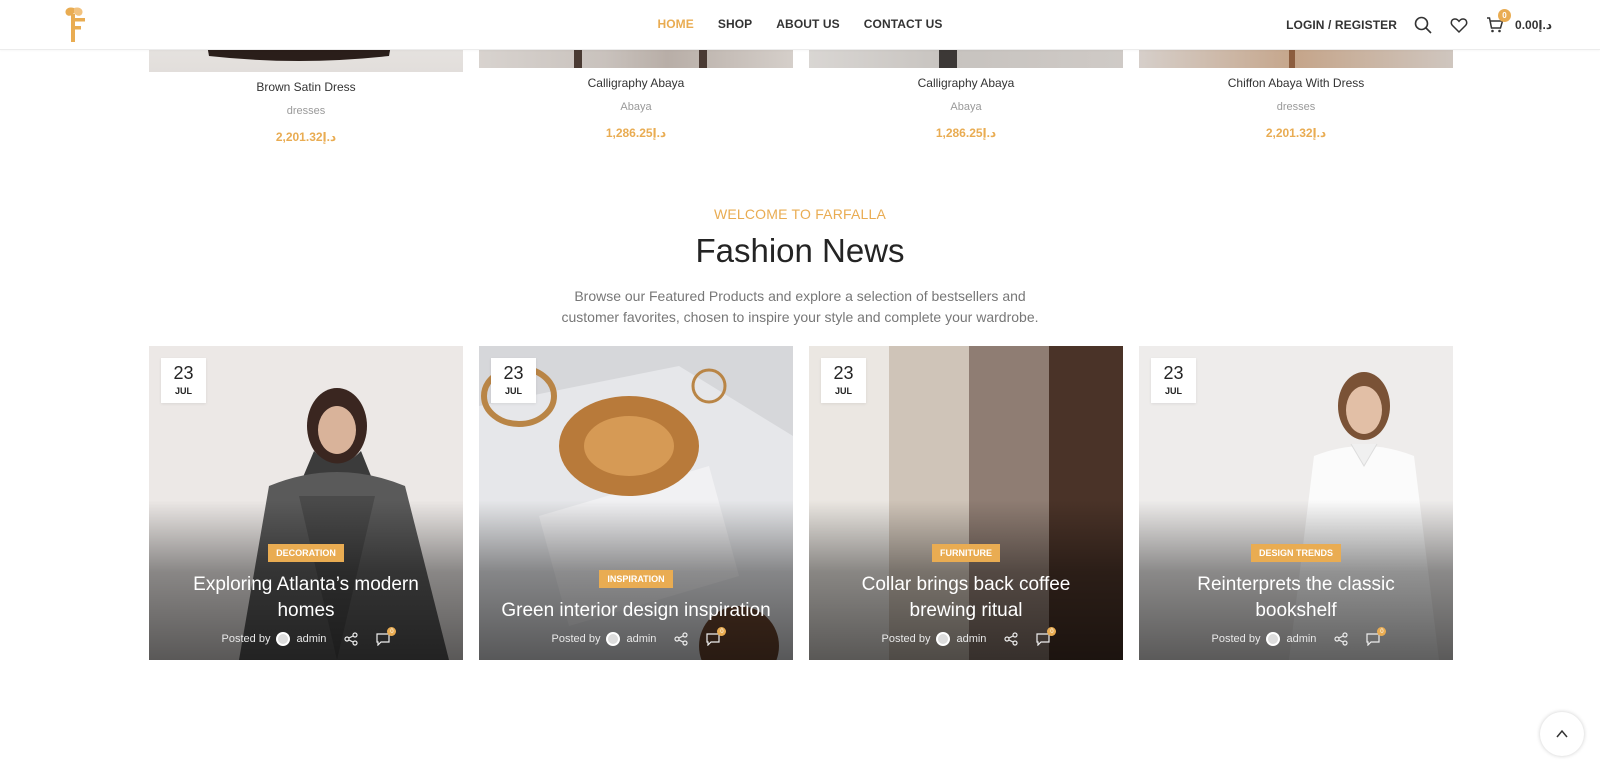 The height and width of the screenshot is (764, 1600). I want to click on cart-button: 0 0.00د.إ, so click(1518, 22).